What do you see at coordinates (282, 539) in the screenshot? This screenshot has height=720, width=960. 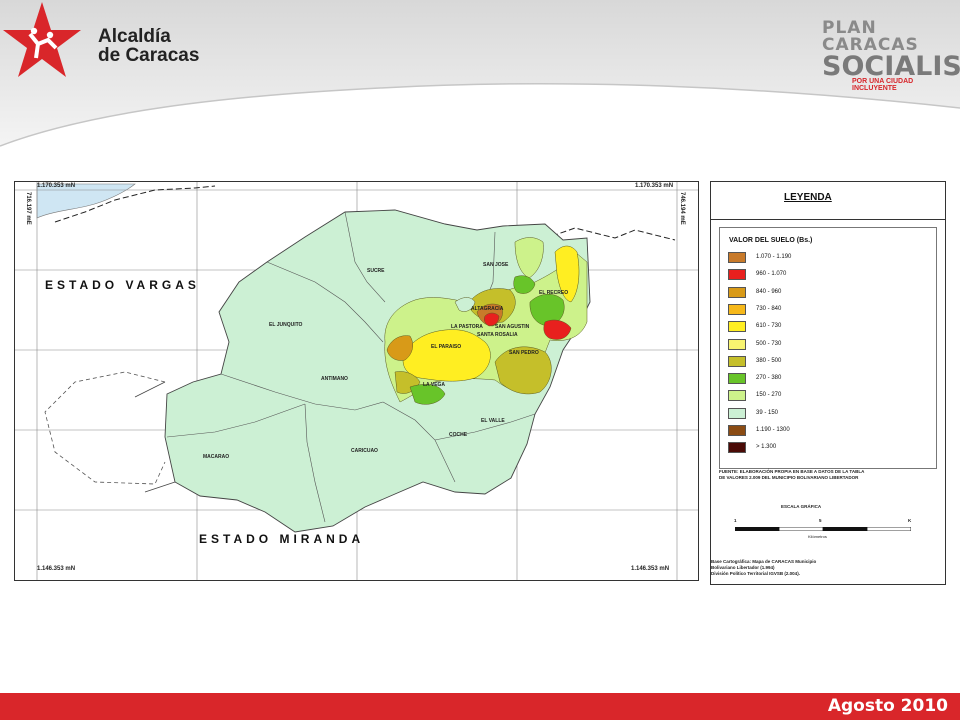 I see `state-label-south: ESTADO MIRANDA` at bounding box center [282, 539].